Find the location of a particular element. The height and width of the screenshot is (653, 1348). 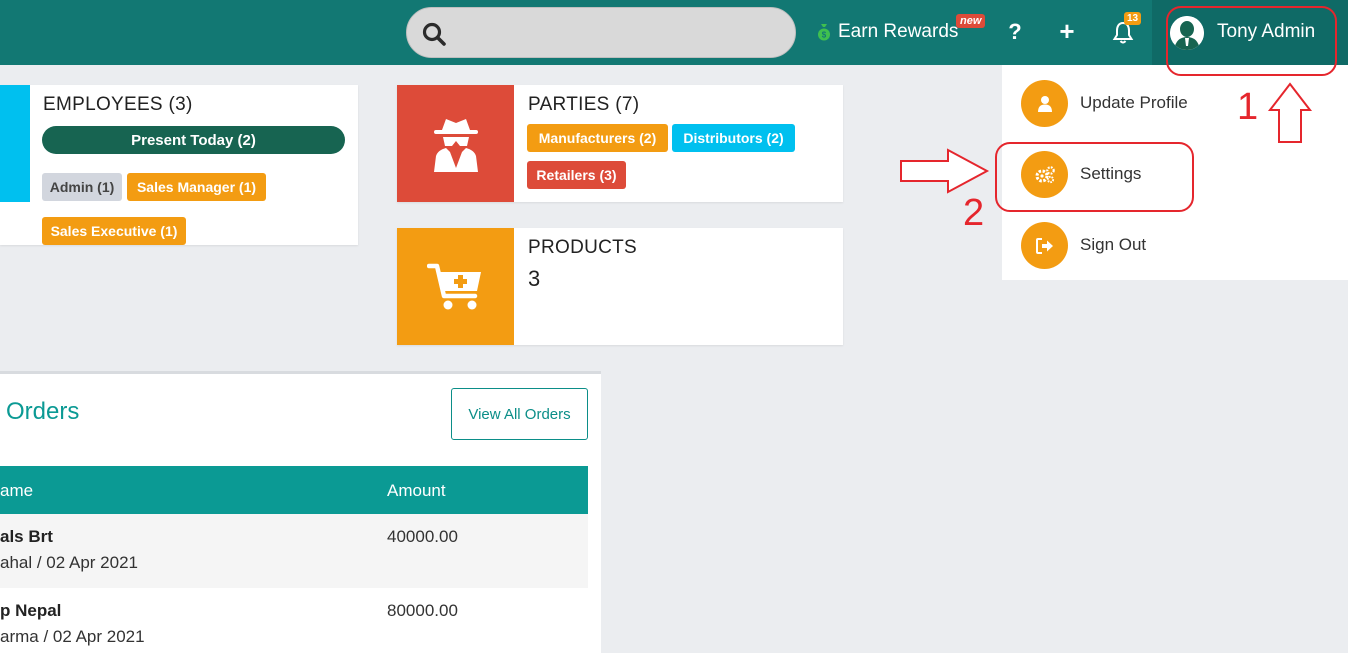

employees-title: EMPLOYEES (3) is located at coordinates (118, 104).